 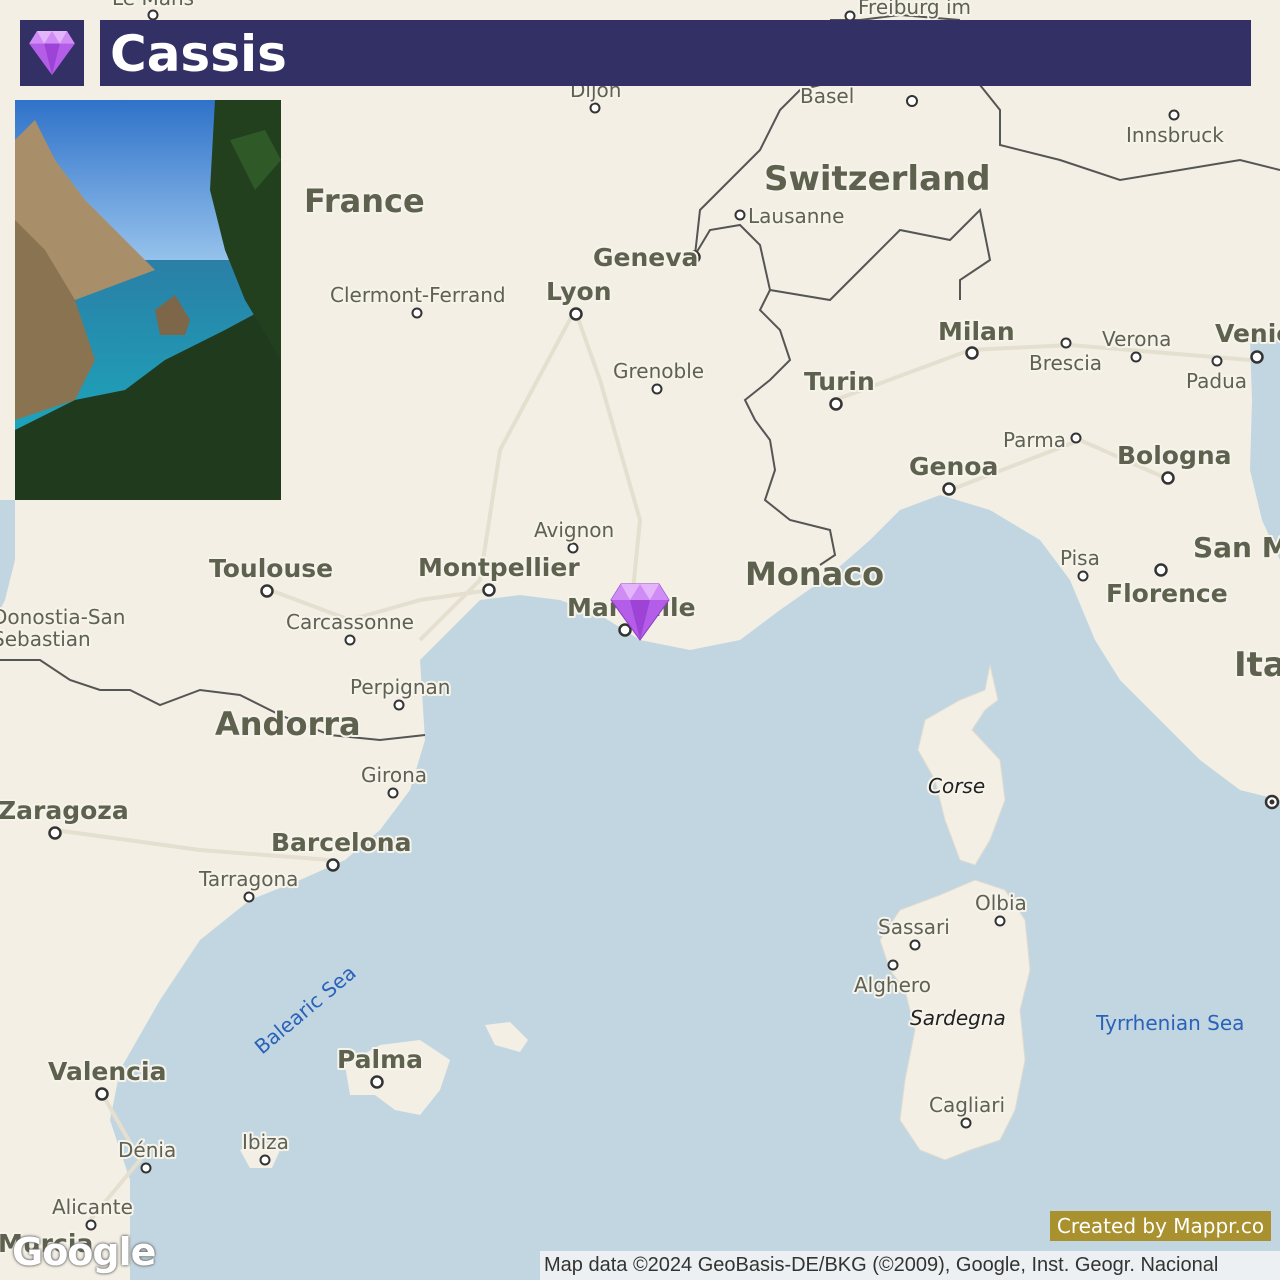 I want to click on page-title: Cassis, so click(x=198, y=54).